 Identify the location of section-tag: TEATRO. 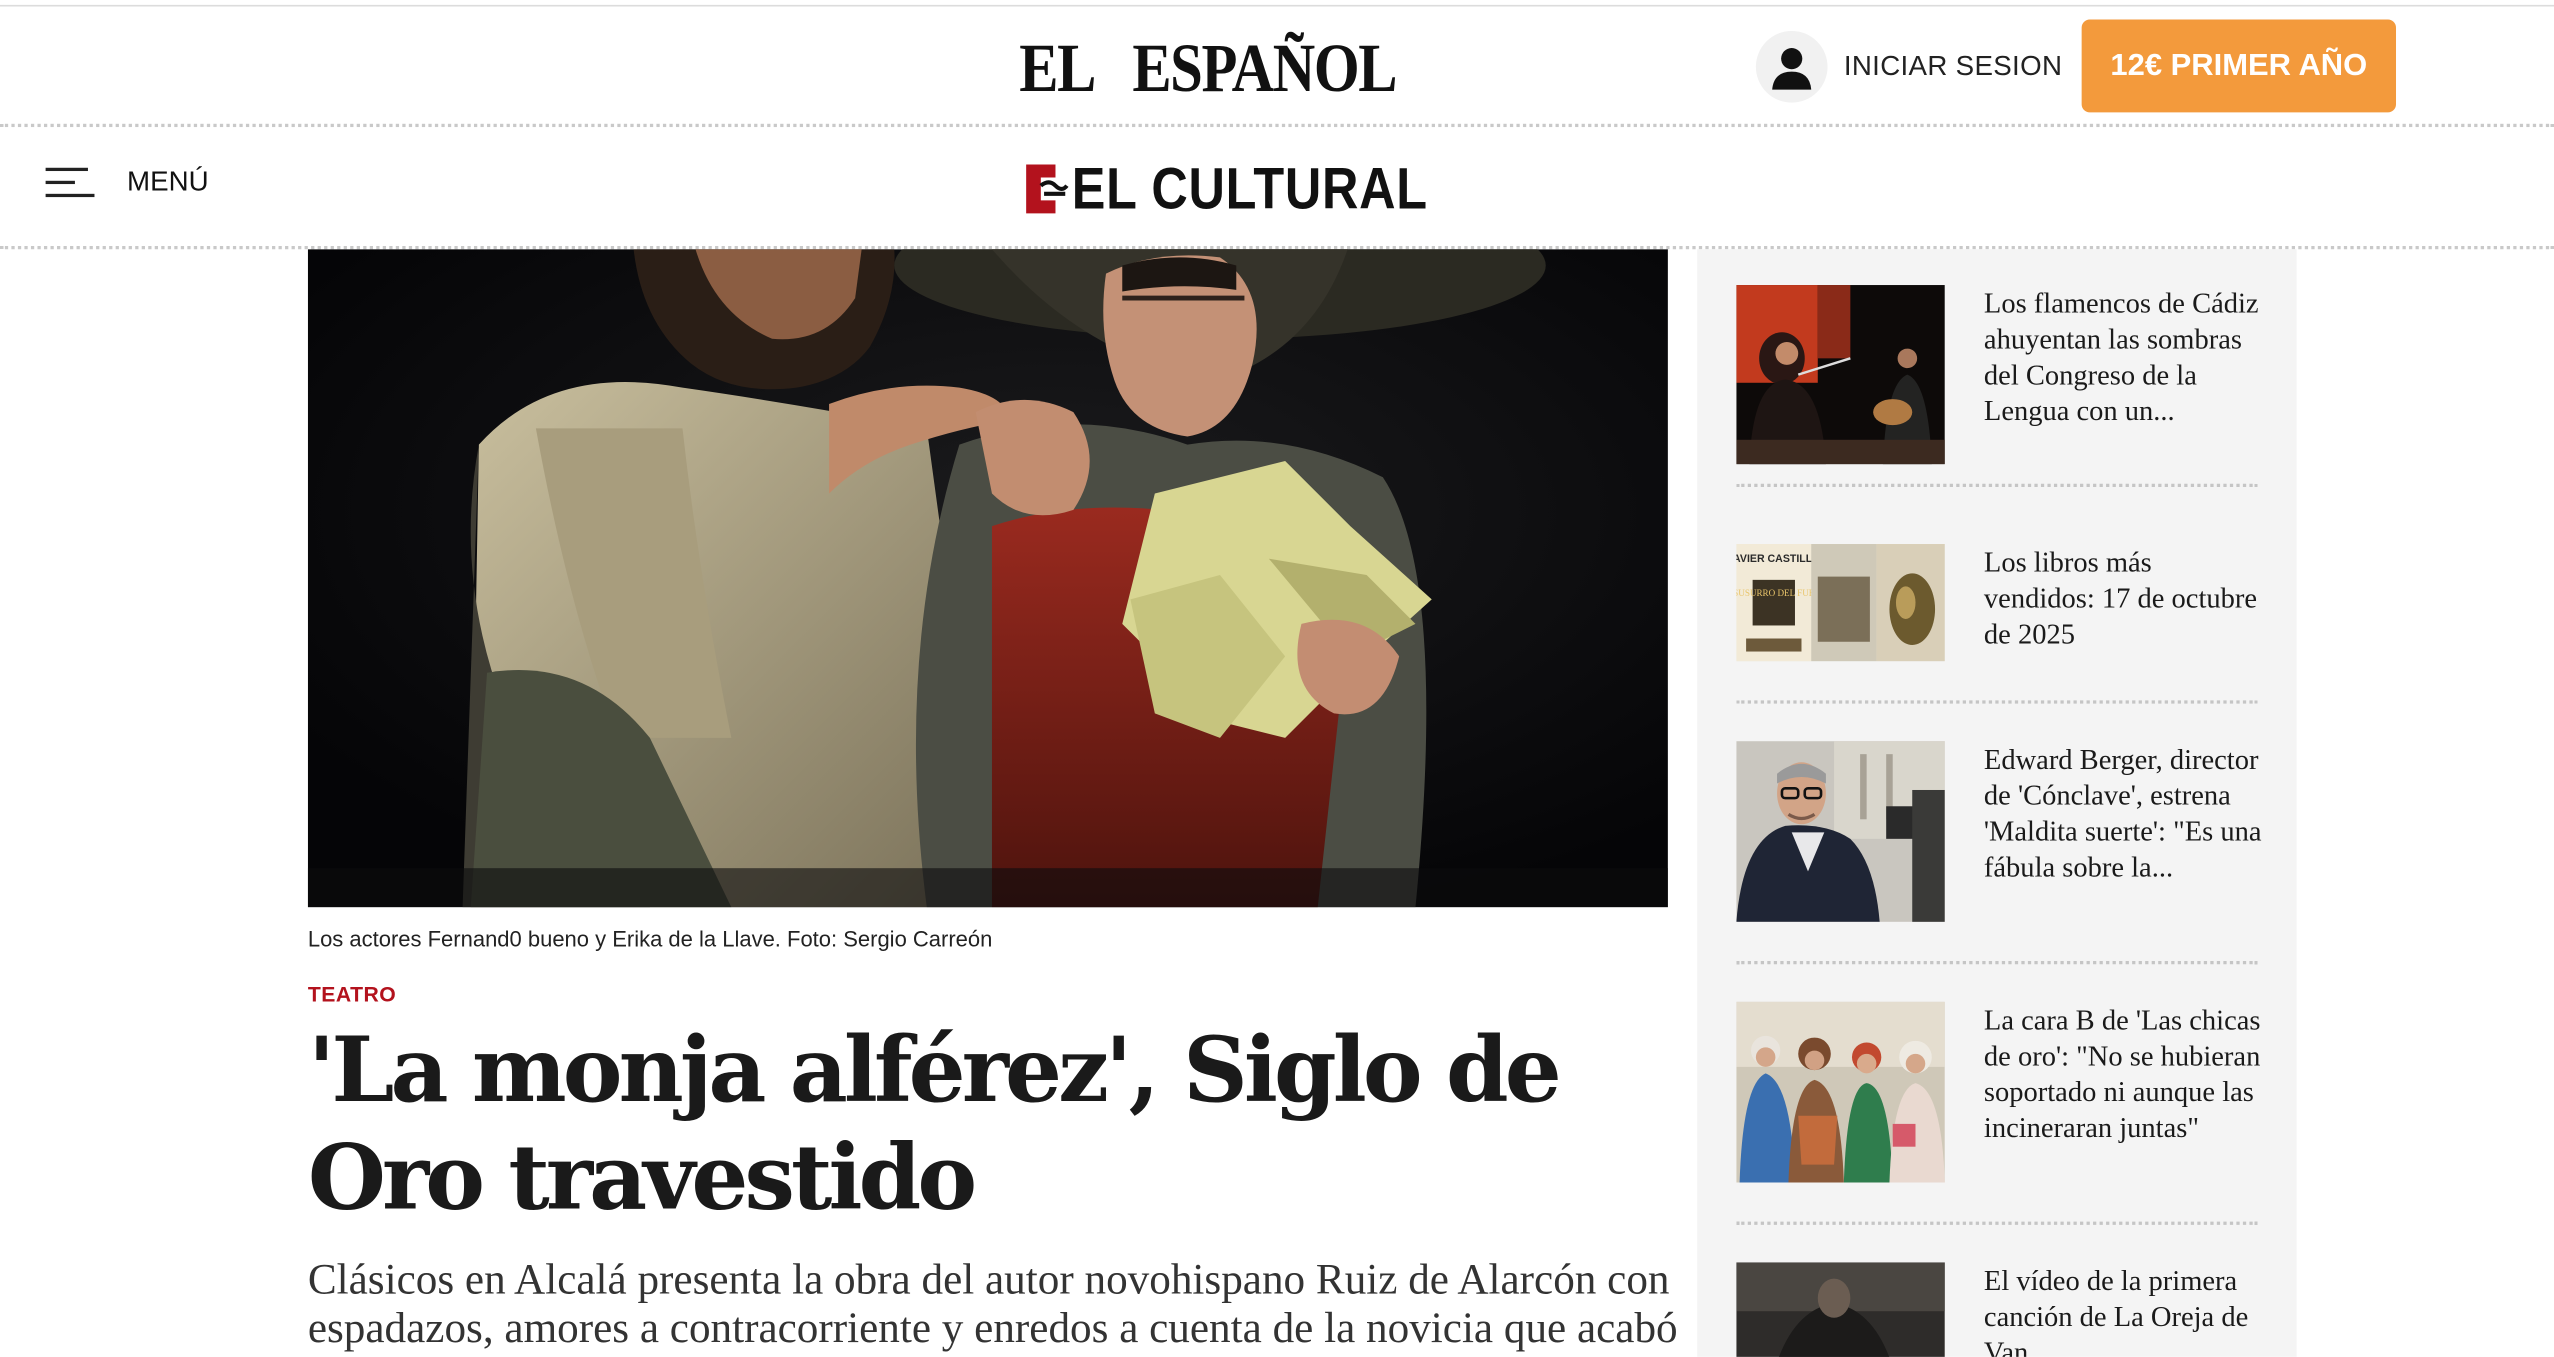
(352, 994).